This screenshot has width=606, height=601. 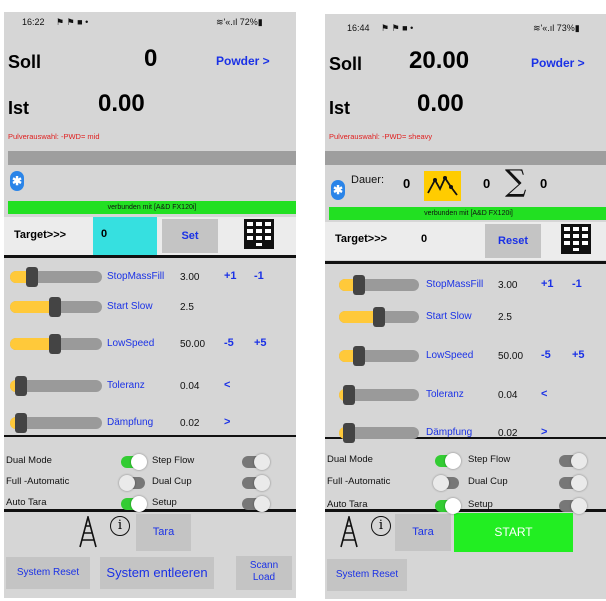 I want to click on reset-button: Reset, so click(x=513, y=241).